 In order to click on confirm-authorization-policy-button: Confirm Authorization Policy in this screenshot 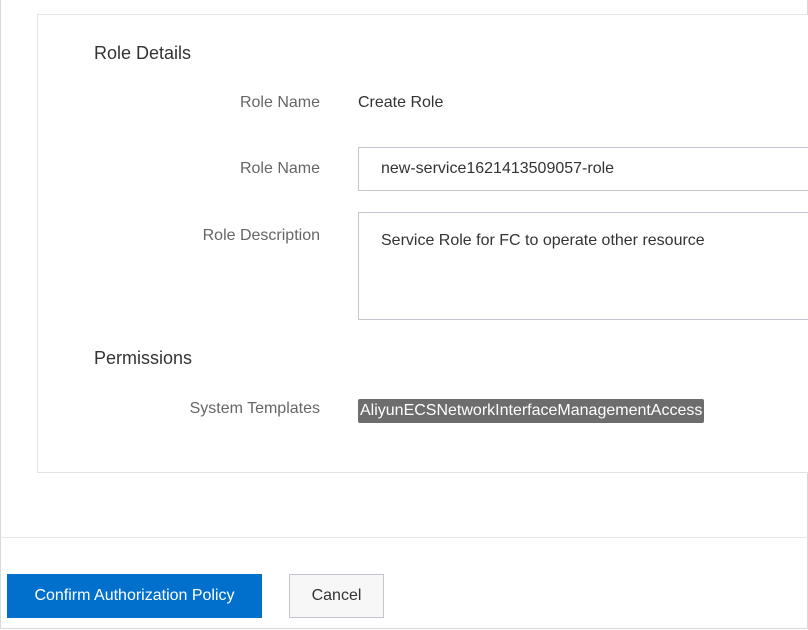, I will do `click(134, 596)`.